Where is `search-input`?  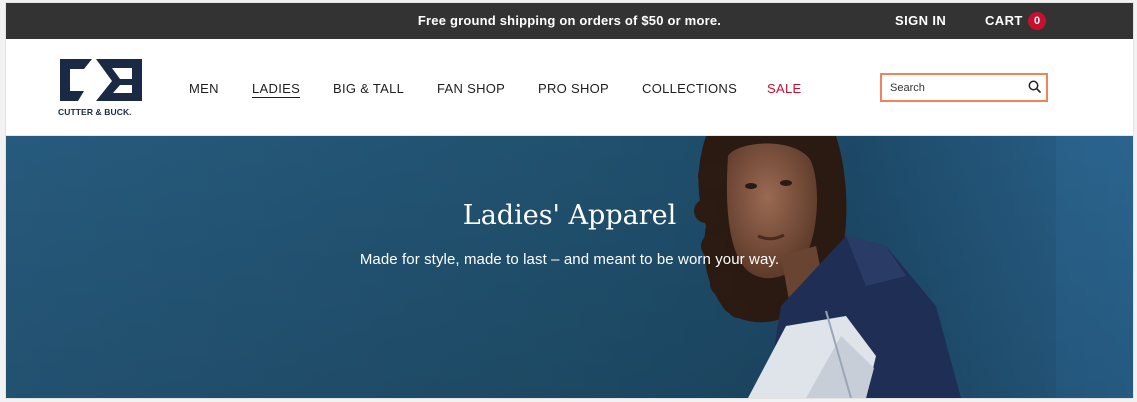 search-input is located at coordinates (953, 88).